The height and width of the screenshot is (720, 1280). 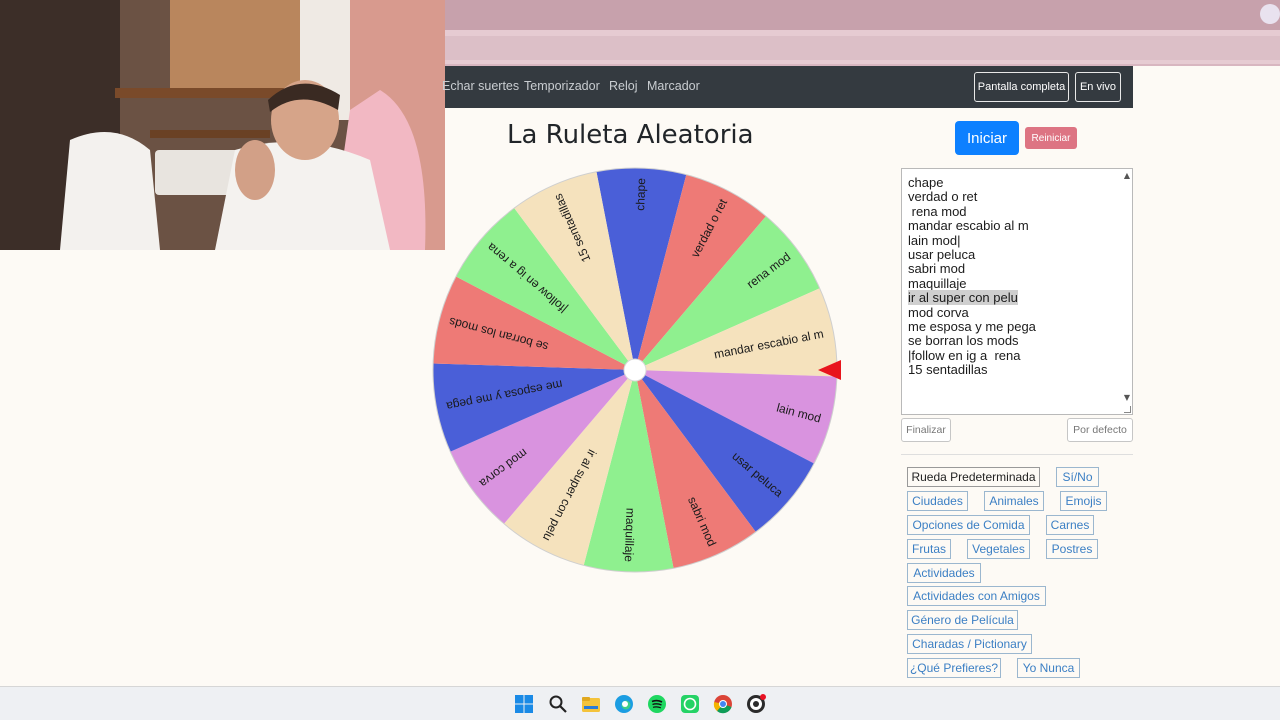 I want to click on options-line-text: usar peluca, so click(x=942, y=254).